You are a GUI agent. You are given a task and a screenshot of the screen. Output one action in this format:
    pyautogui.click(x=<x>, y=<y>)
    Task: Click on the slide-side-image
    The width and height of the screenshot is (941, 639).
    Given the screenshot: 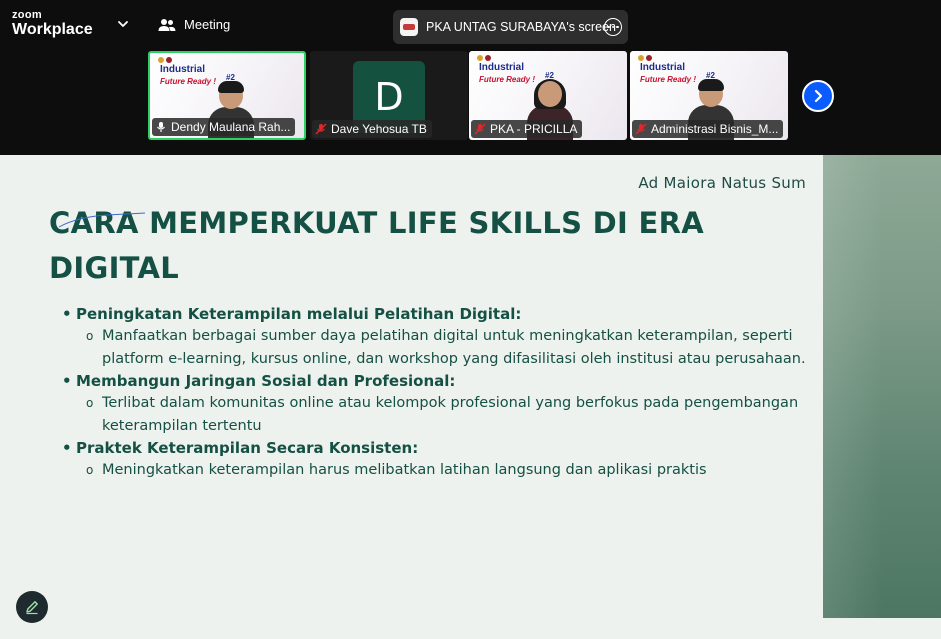 What is the action you would take?
    pyautogui.click(x=882, y=386)
    